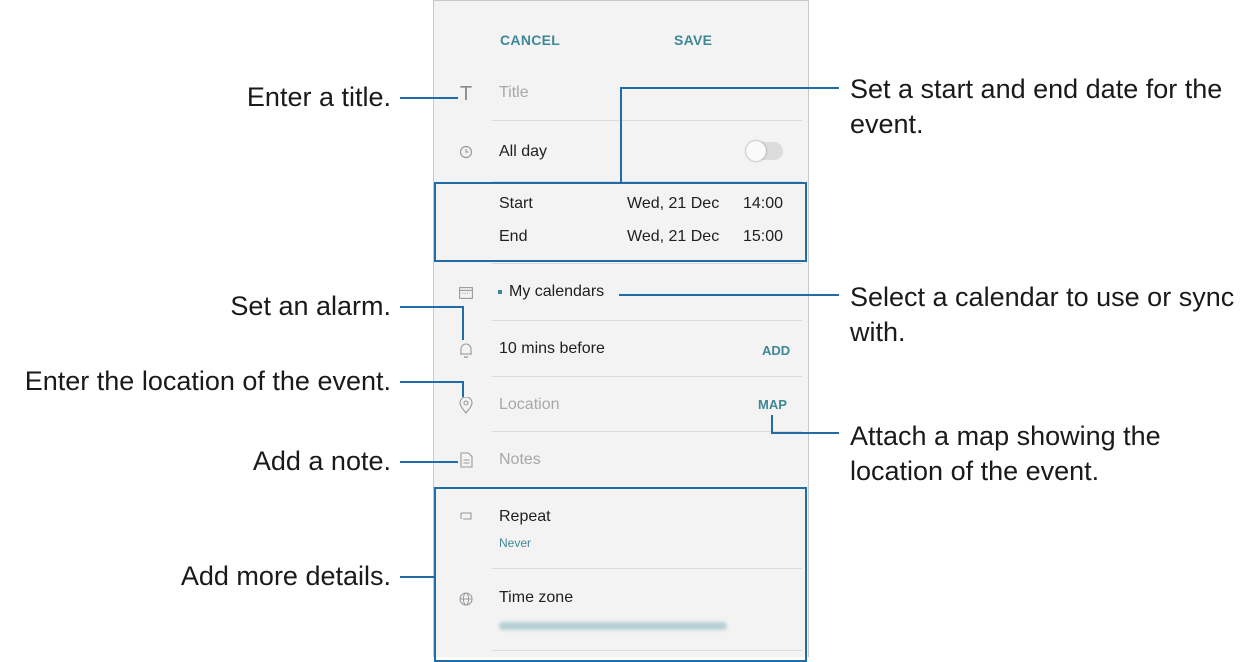 The height and width of the screenshot is (662, 1249). What do you see at coordinates (514, 93) in the screenshot?
I see `title-input: Title` at bounding box center [514, 93].